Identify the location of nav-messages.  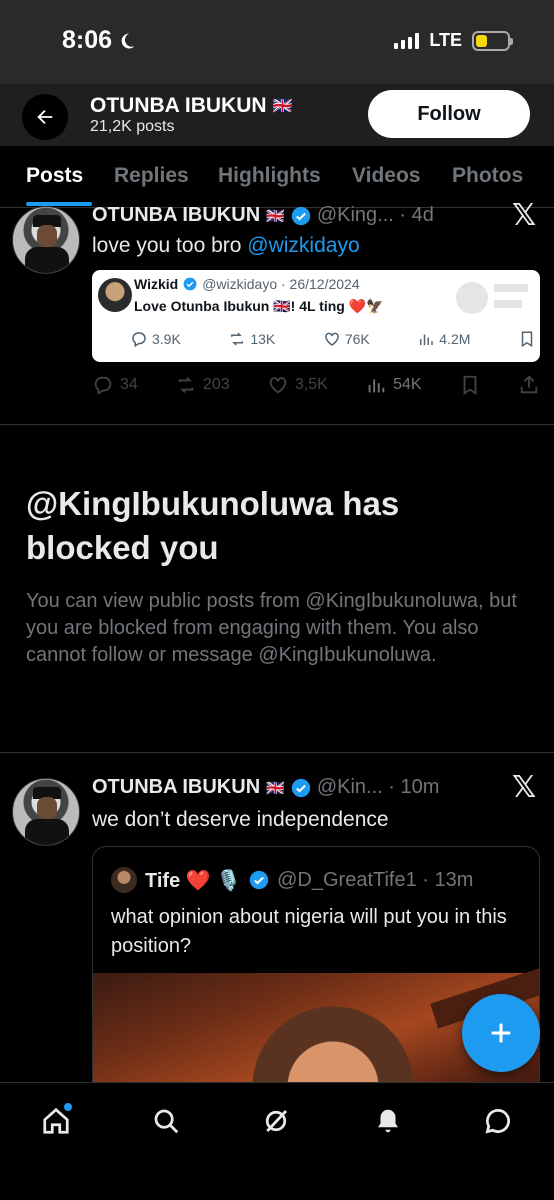
(498, 1121).